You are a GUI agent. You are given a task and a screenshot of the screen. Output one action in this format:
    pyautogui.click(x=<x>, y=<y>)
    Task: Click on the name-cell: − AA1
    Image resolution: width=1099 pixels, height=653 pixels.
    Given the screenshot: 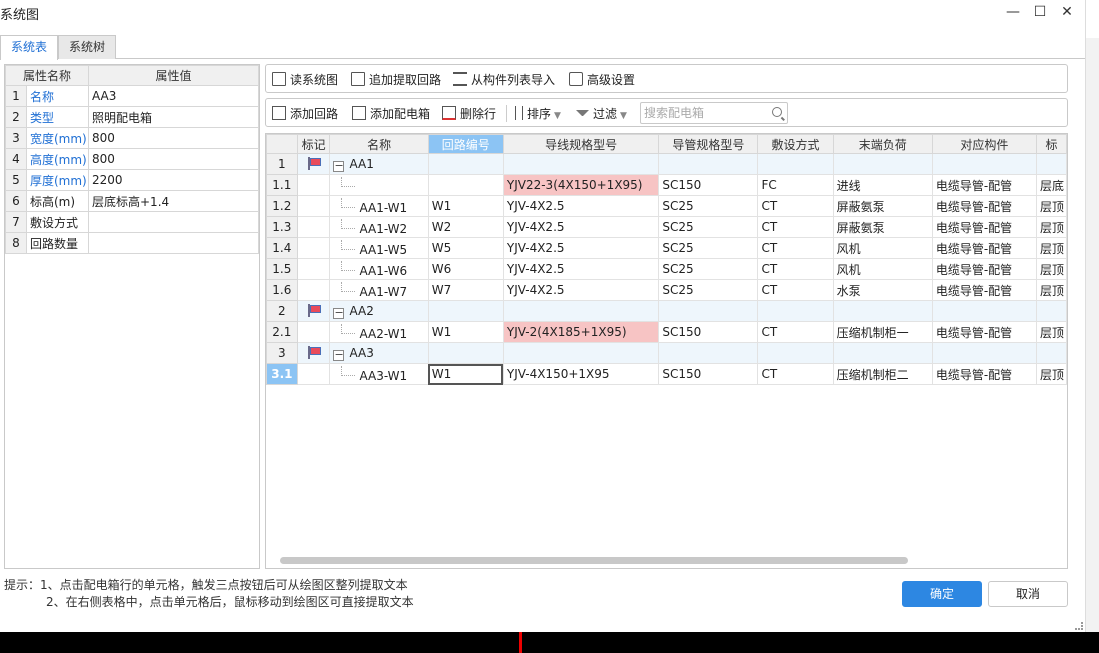 What is the action you would take?
    pyautogui.click(x=379, y=164)
    